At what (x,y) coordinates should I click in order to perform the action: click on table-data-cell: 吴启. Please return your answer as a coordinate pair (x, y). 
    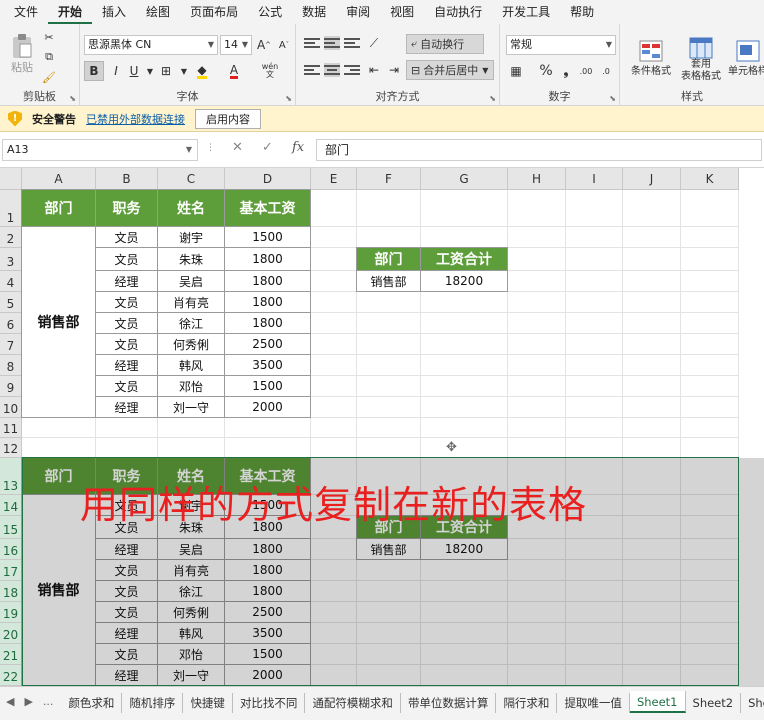
    Looking at the image, I should click on (191, 281).